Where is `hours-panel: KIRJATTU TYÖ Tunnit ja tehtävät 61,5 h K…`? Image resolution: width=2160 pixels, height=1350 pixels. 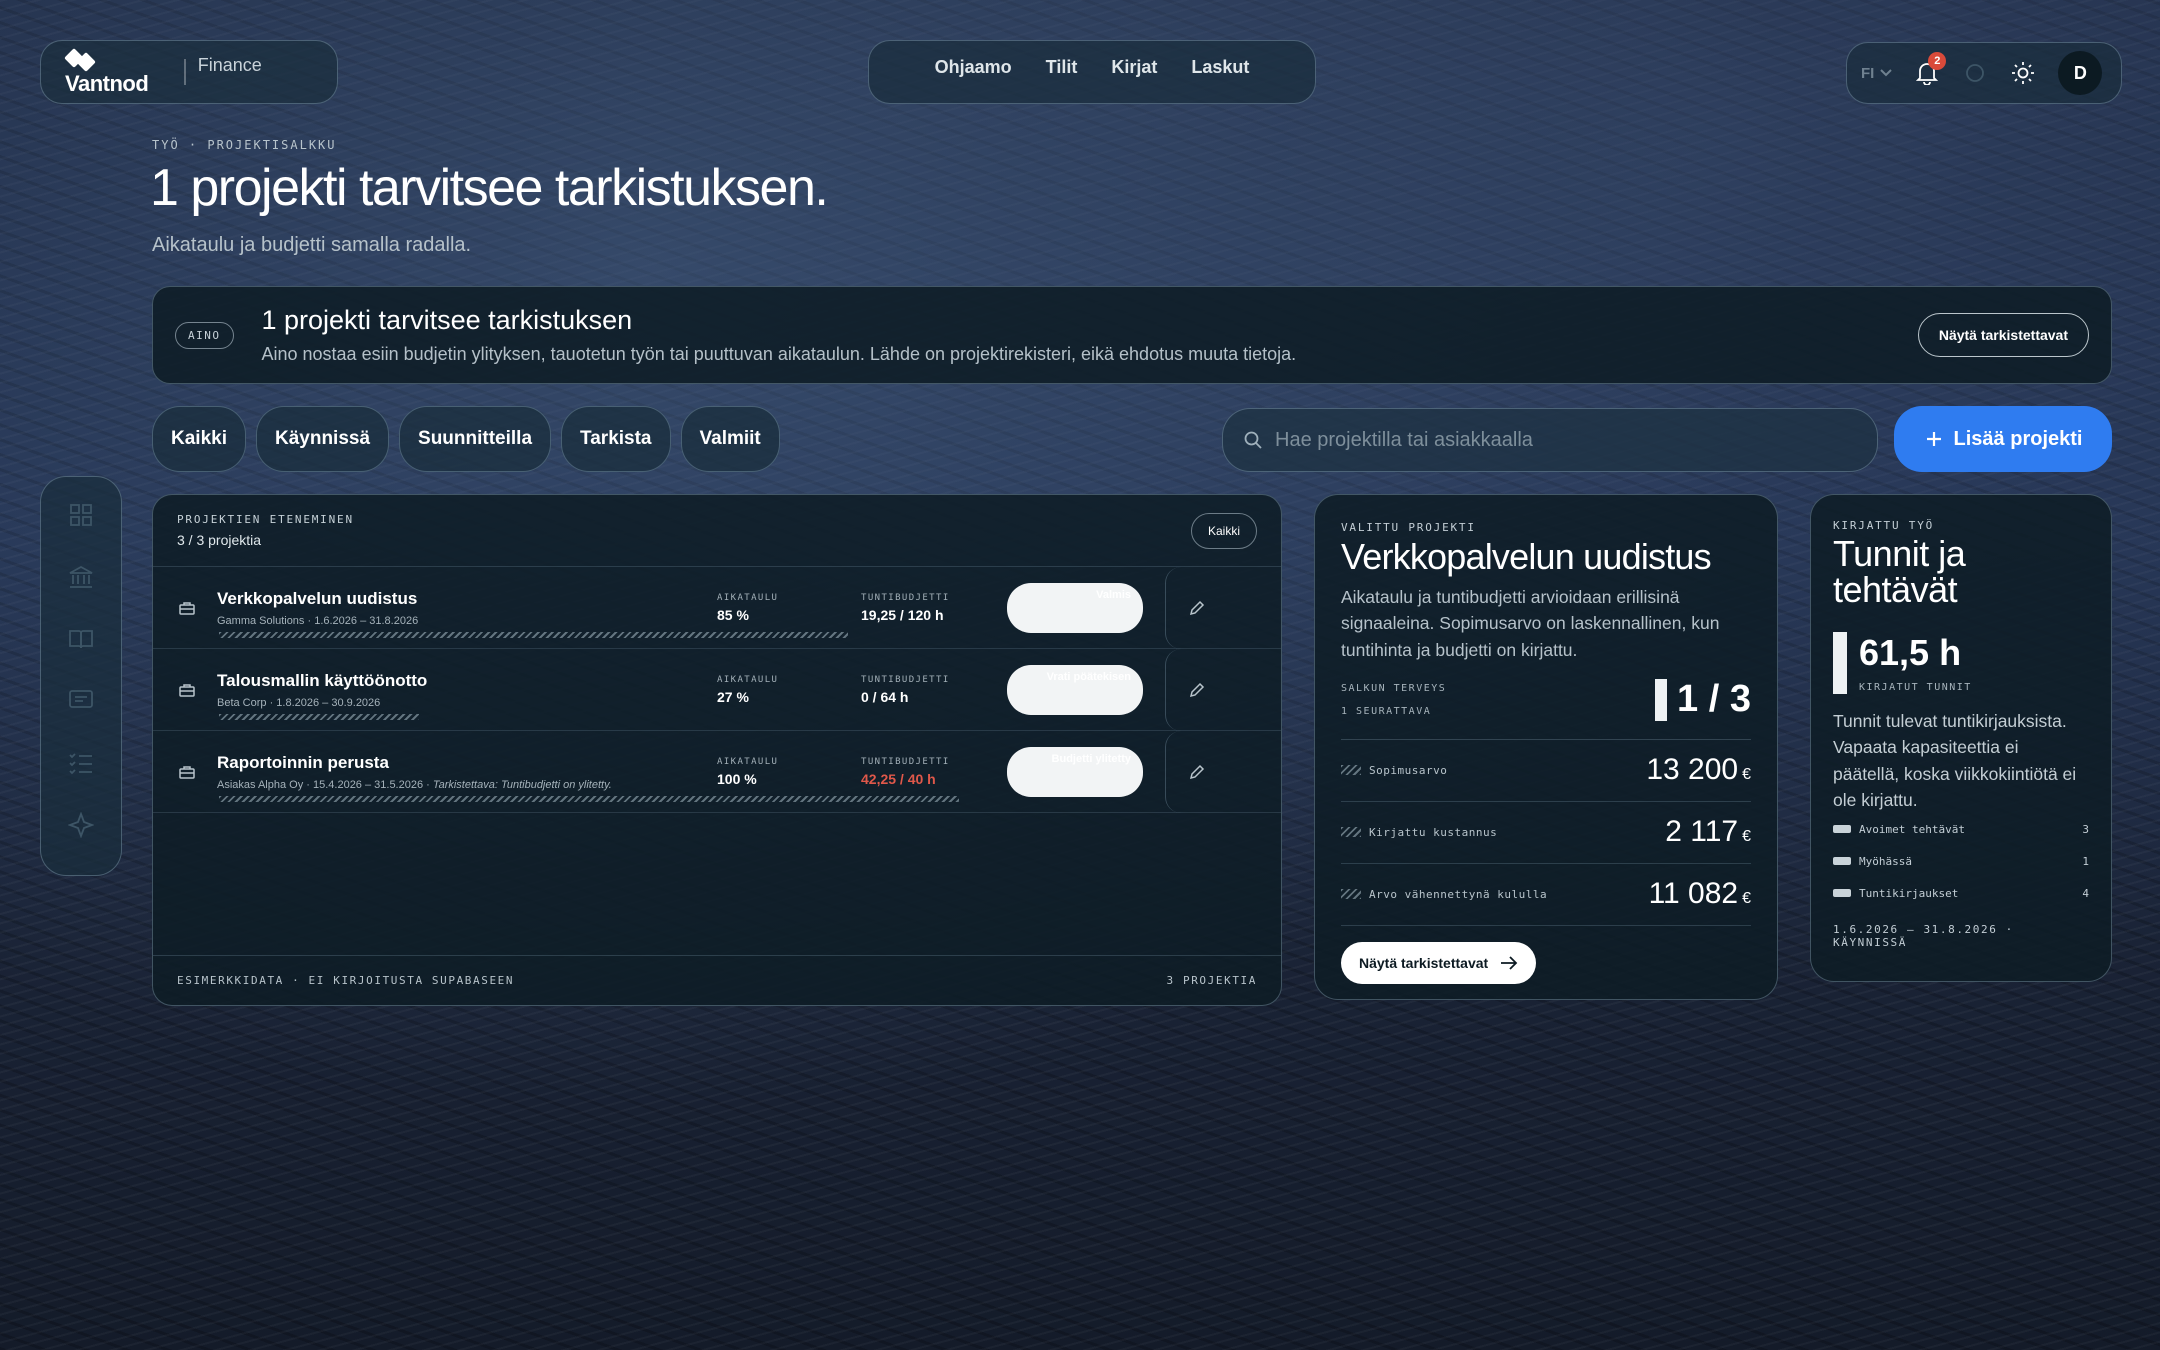 hours-panel: KIRJATTU TYÖ Tunnit ja tehtävät 61,5 h K… is located at coordinates (1961, 738).